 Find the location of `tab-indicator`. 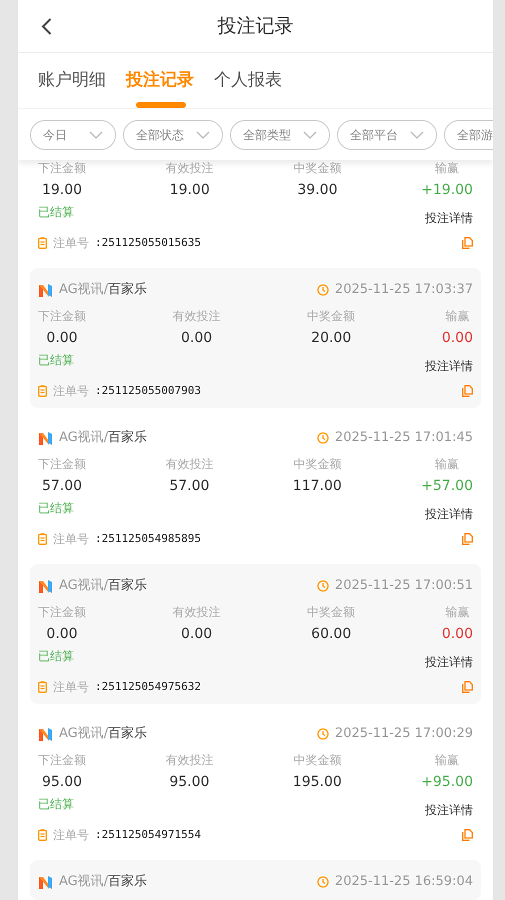

tab-indicator is located at coordinates (161, 105).